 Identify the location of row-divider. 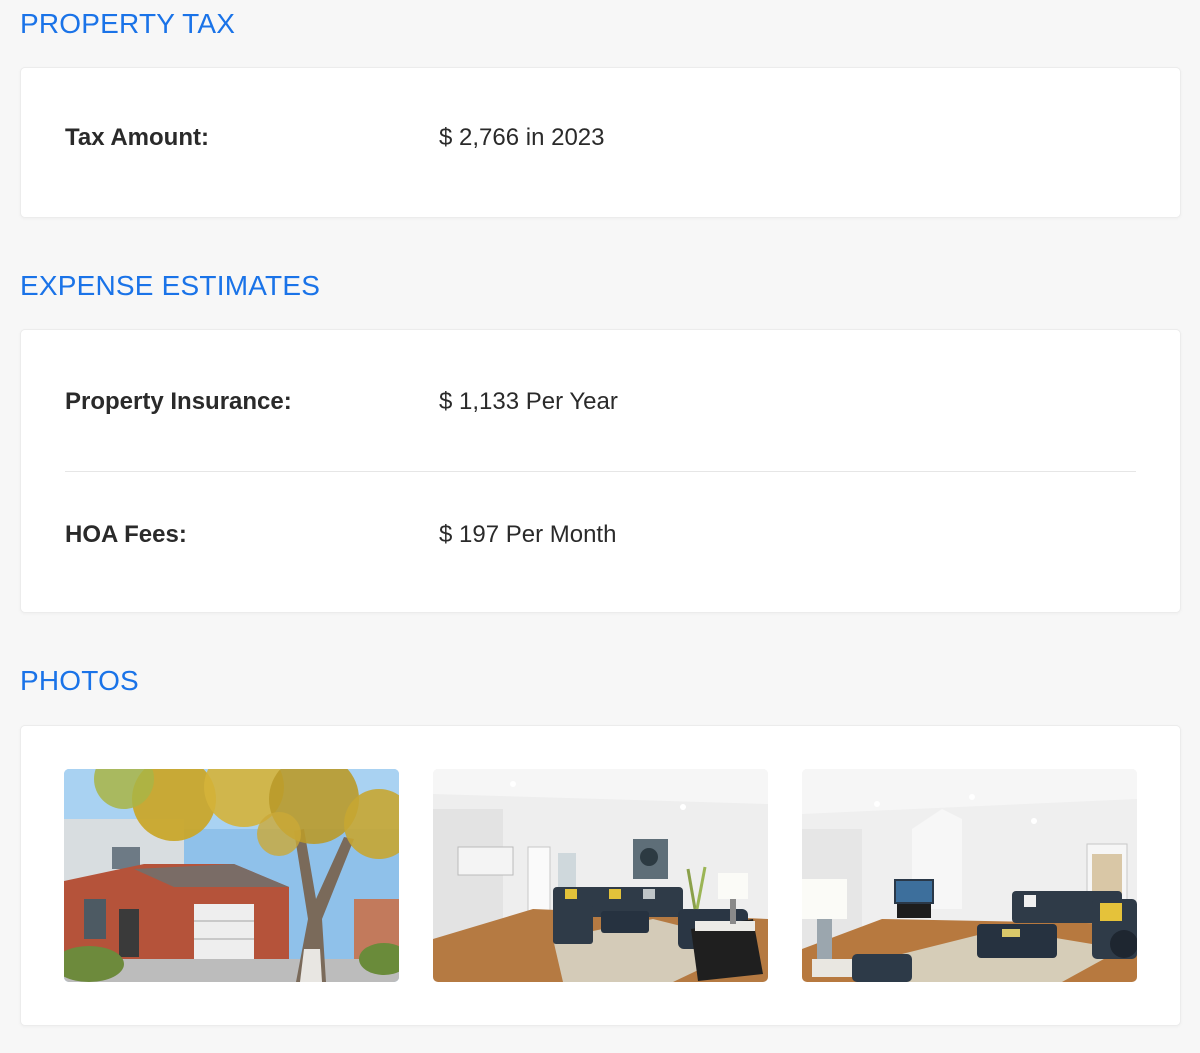
(600, 471).